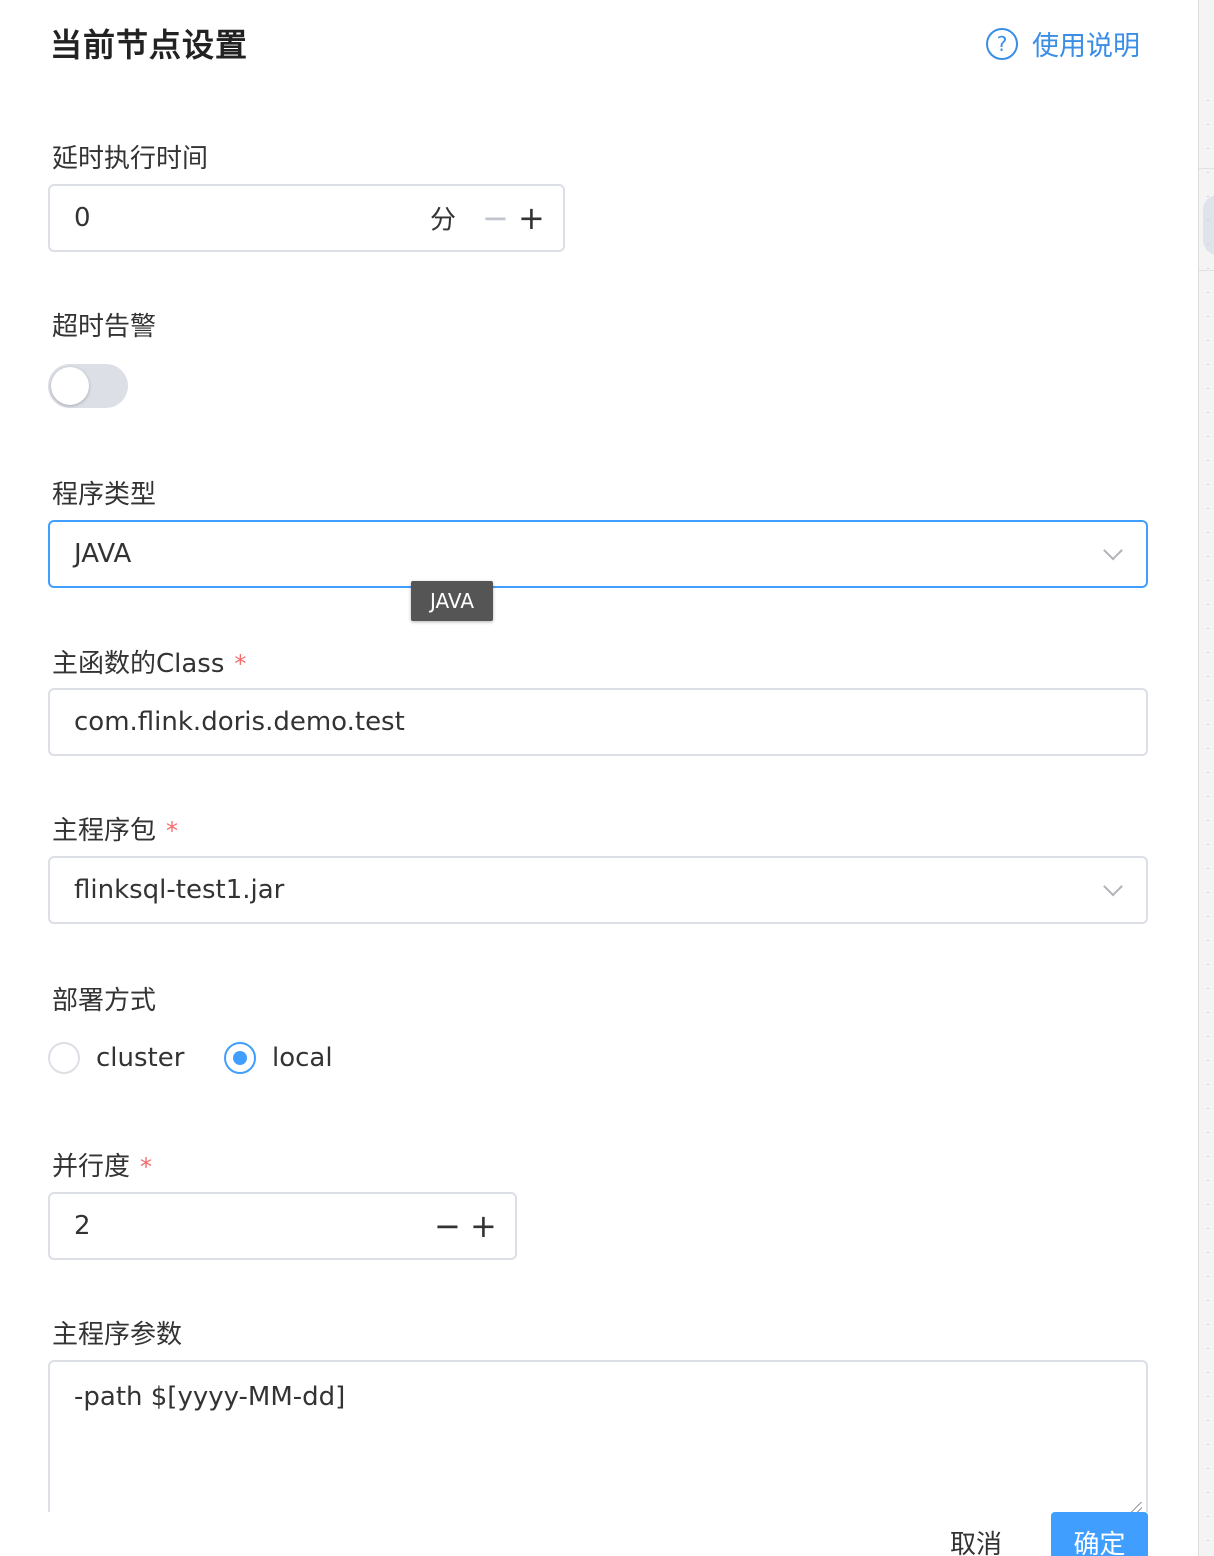 Image resolution: width=1214 pixels, height=1556 pixels. I want to click on parallelism-input-number: 2 − +, so click(282, 1226).